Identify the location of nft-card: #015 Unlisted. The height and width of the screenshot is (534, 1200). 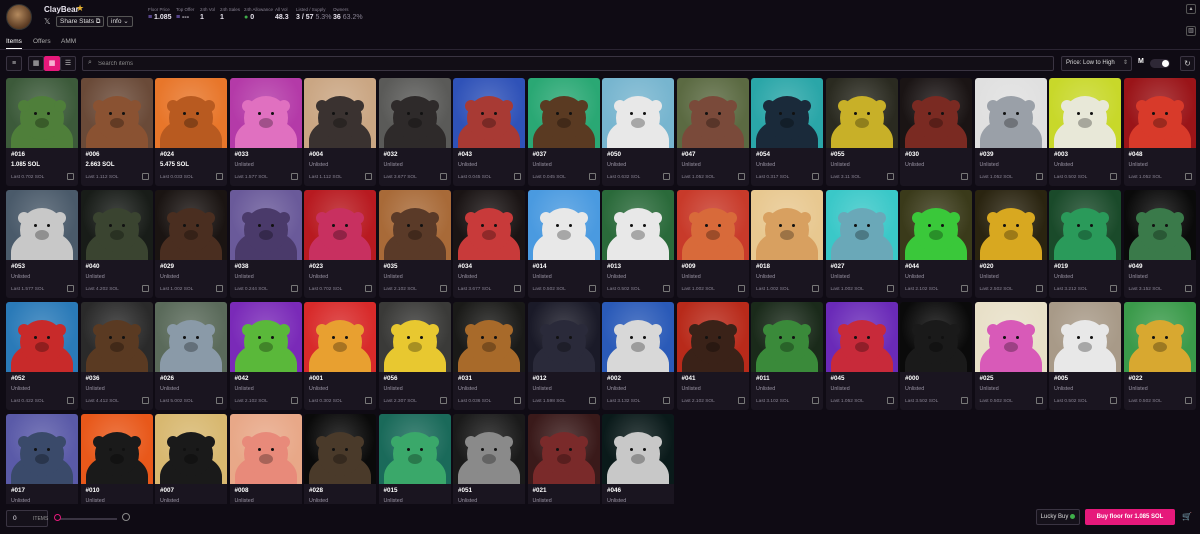
(414, 459).